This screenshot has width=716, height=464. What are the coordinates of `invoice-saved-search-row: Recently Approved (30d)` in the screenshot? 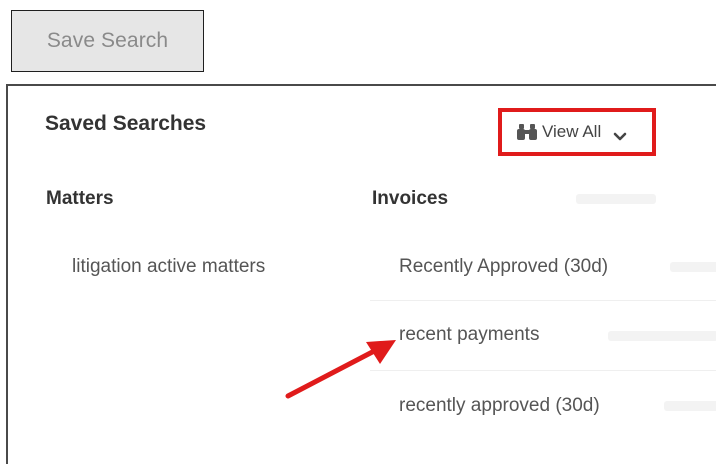 It's located at (543, 266).